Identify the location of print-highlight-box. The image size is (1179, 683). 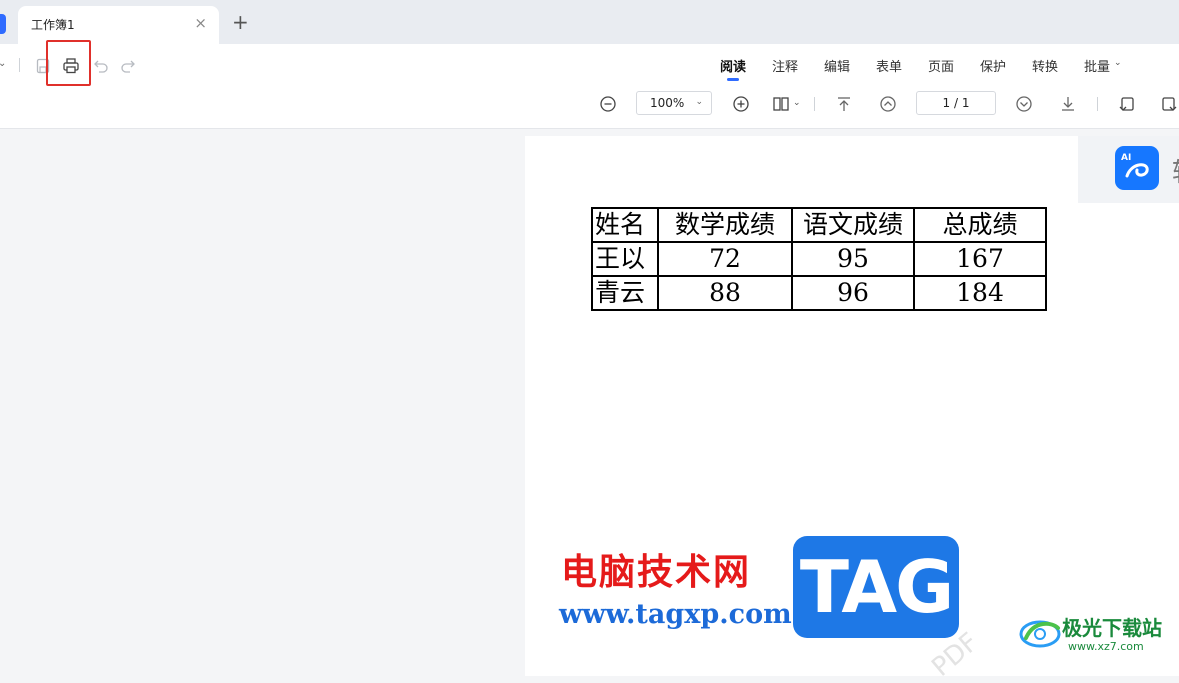
(68, 63).